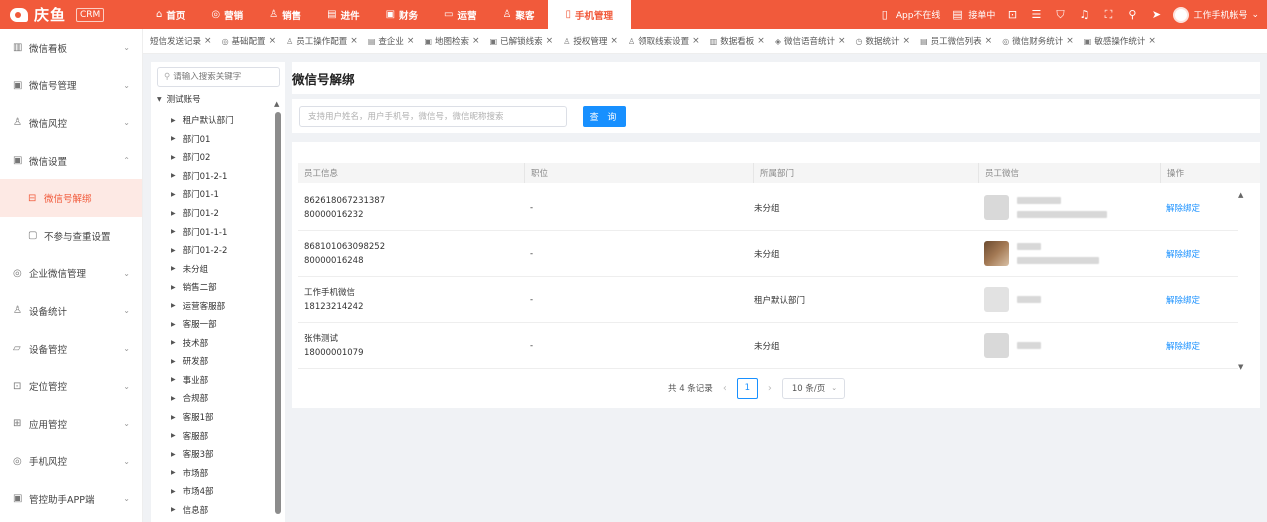  I want to click on tab-11: ▤ 员工微信列表 ×, so click(957, 41).